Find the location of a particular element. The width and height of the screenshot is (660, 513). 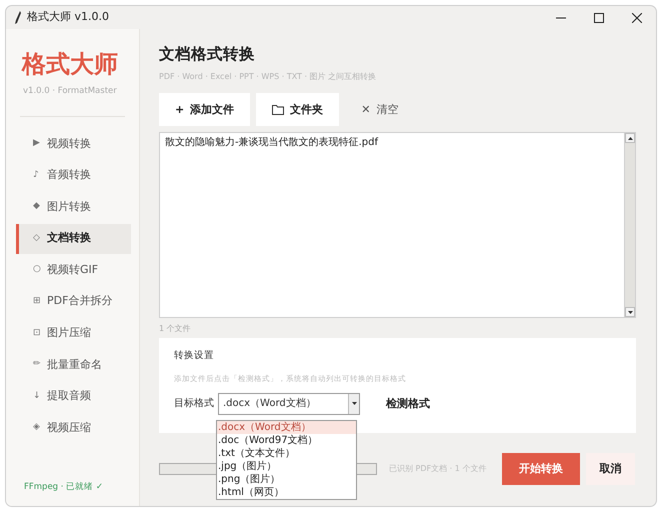

sidebar-item: ⊡ 图片压缩 is located at coordinates (73, 333).